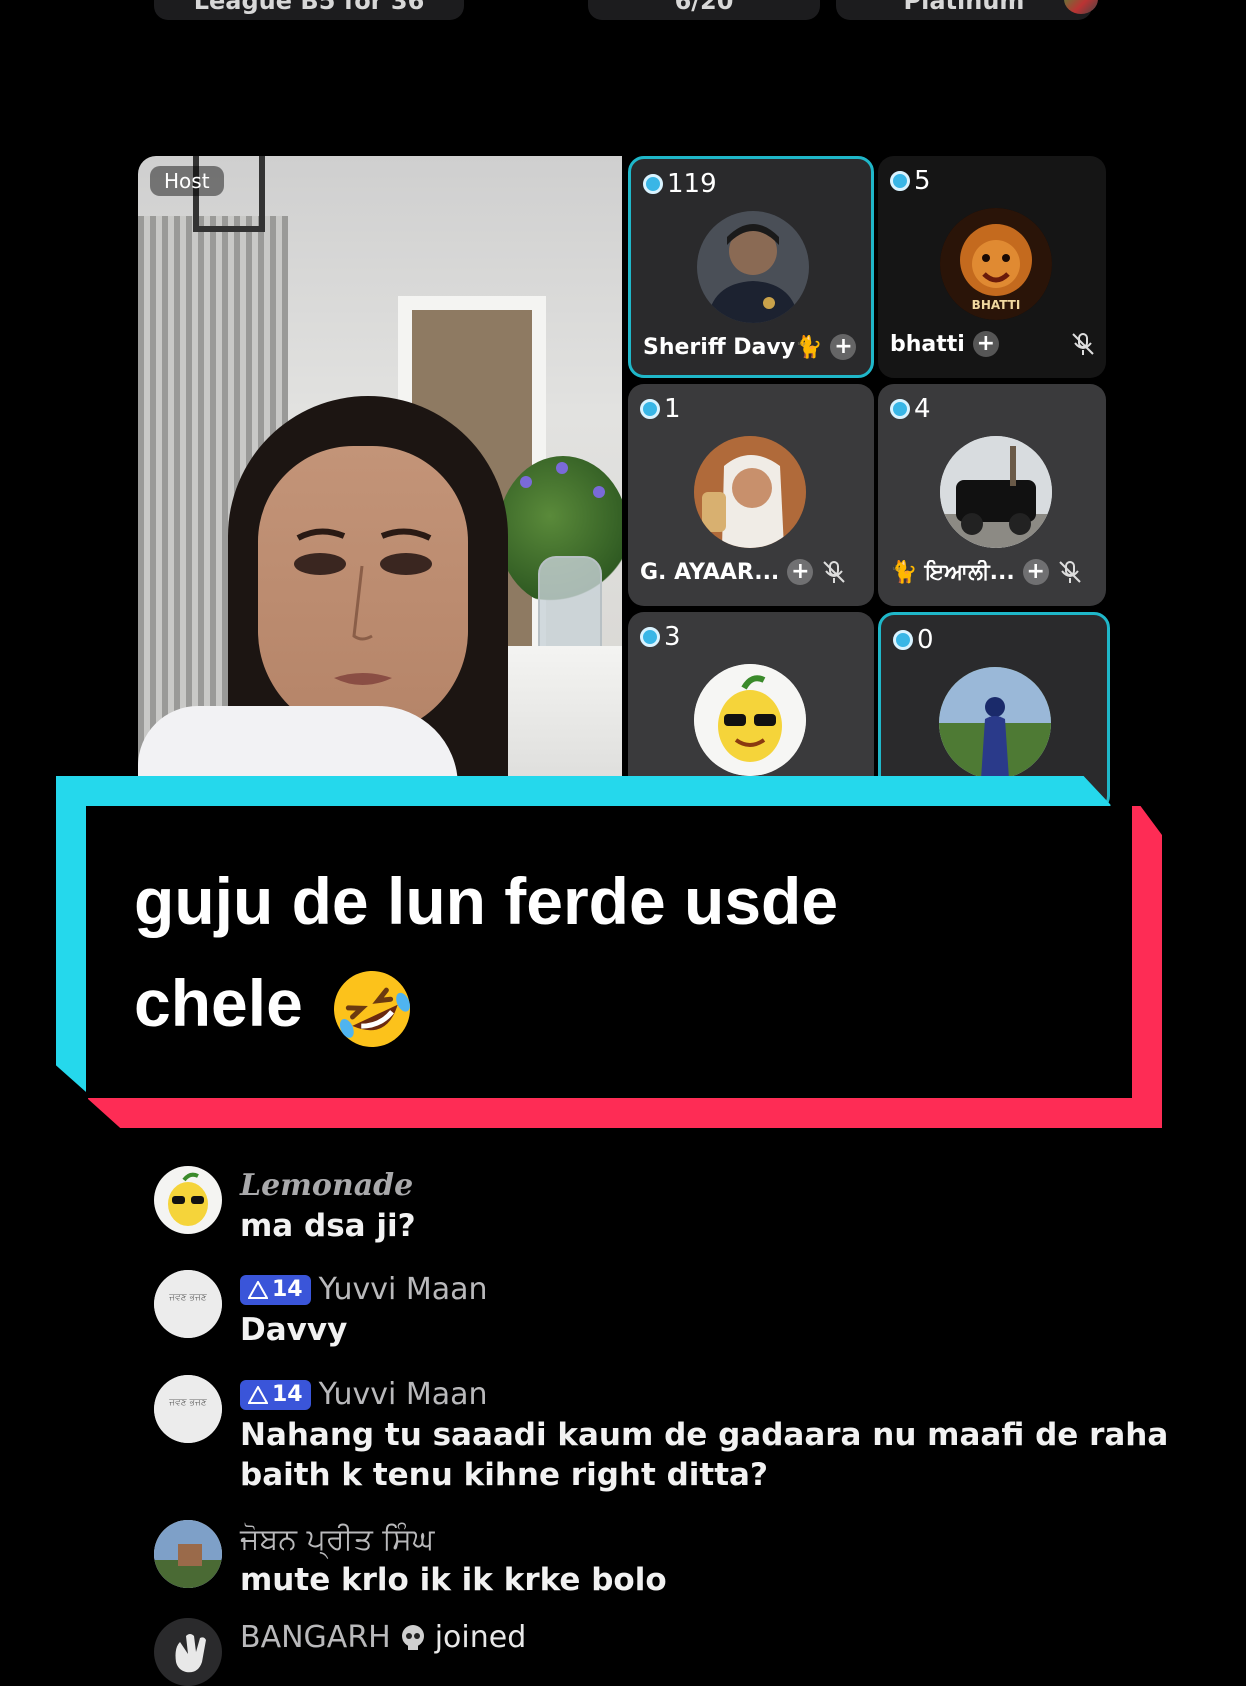 The width and height of the screenshot is (1246, 1686). Describe the element at coordinates (453, 1580) in the screenshot. I see `chat-text: mute krlo ik ik krke bolo` at that location.